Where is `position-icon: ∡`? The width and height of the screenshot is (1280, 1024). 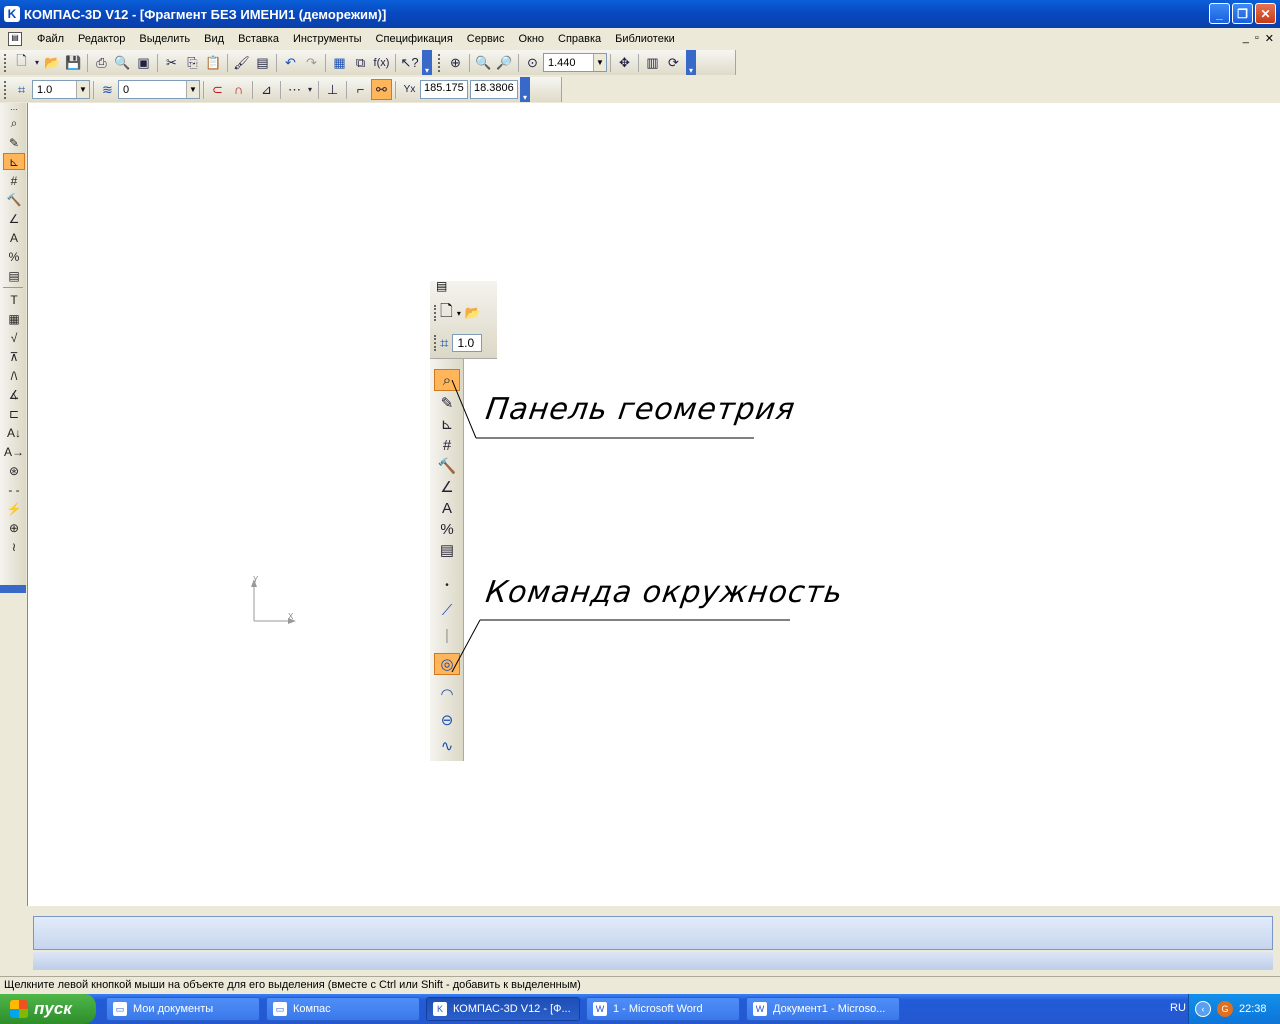
position-icon: ∡ is located at coordinates (14, 394).